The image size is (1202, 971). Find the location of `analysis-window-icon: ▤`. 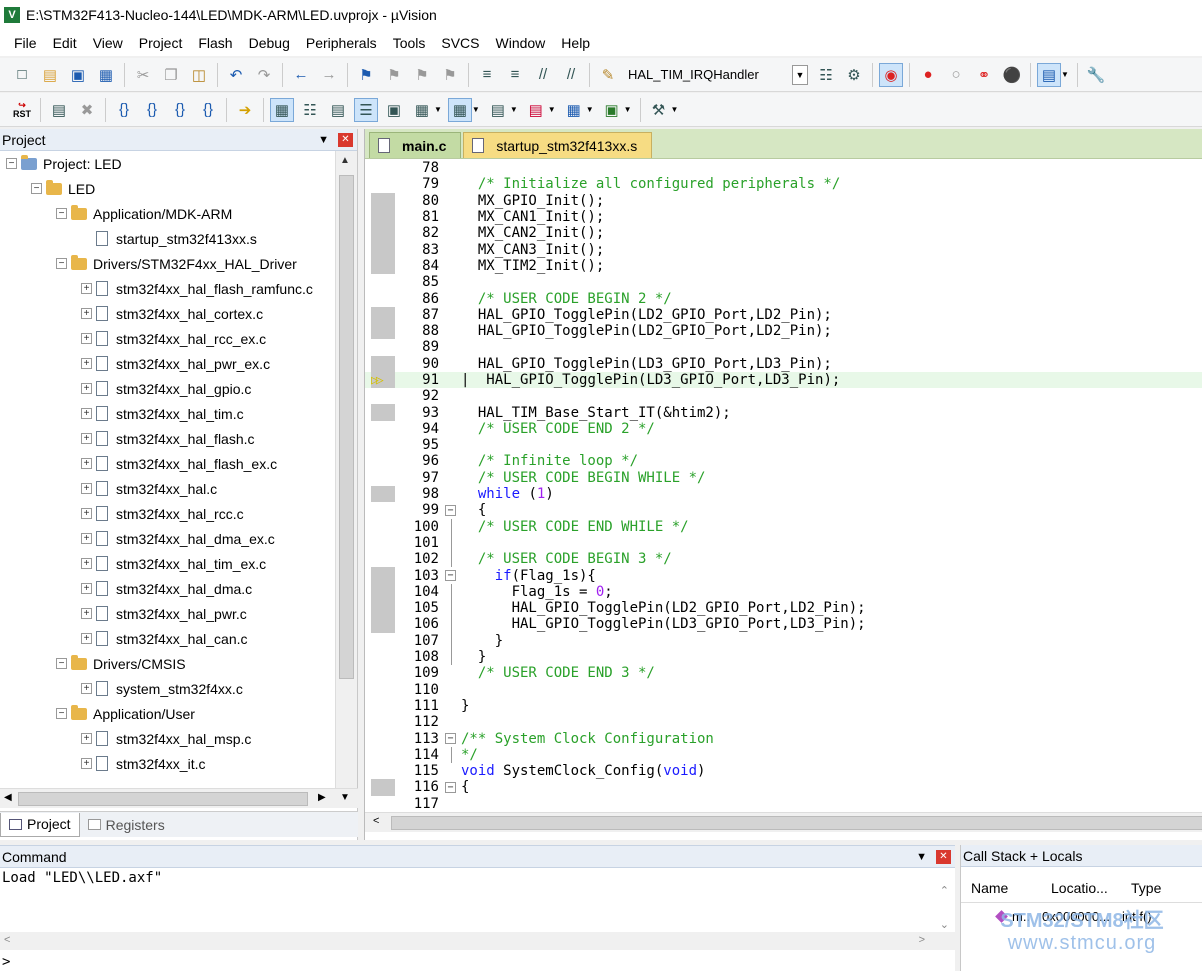

analysis-window-icon: ▤ is located at coordinates (536, 110).